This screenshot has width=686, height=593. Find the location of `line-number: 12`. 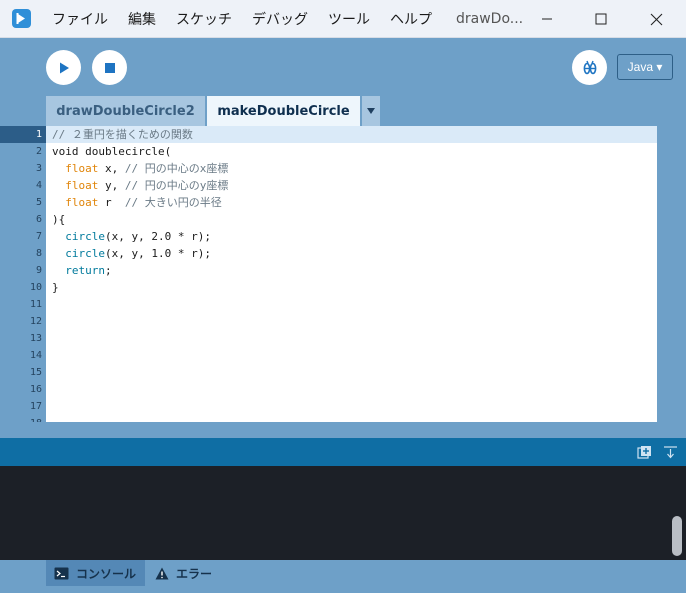

line-number: 12 is located at coordinates (35, 321).